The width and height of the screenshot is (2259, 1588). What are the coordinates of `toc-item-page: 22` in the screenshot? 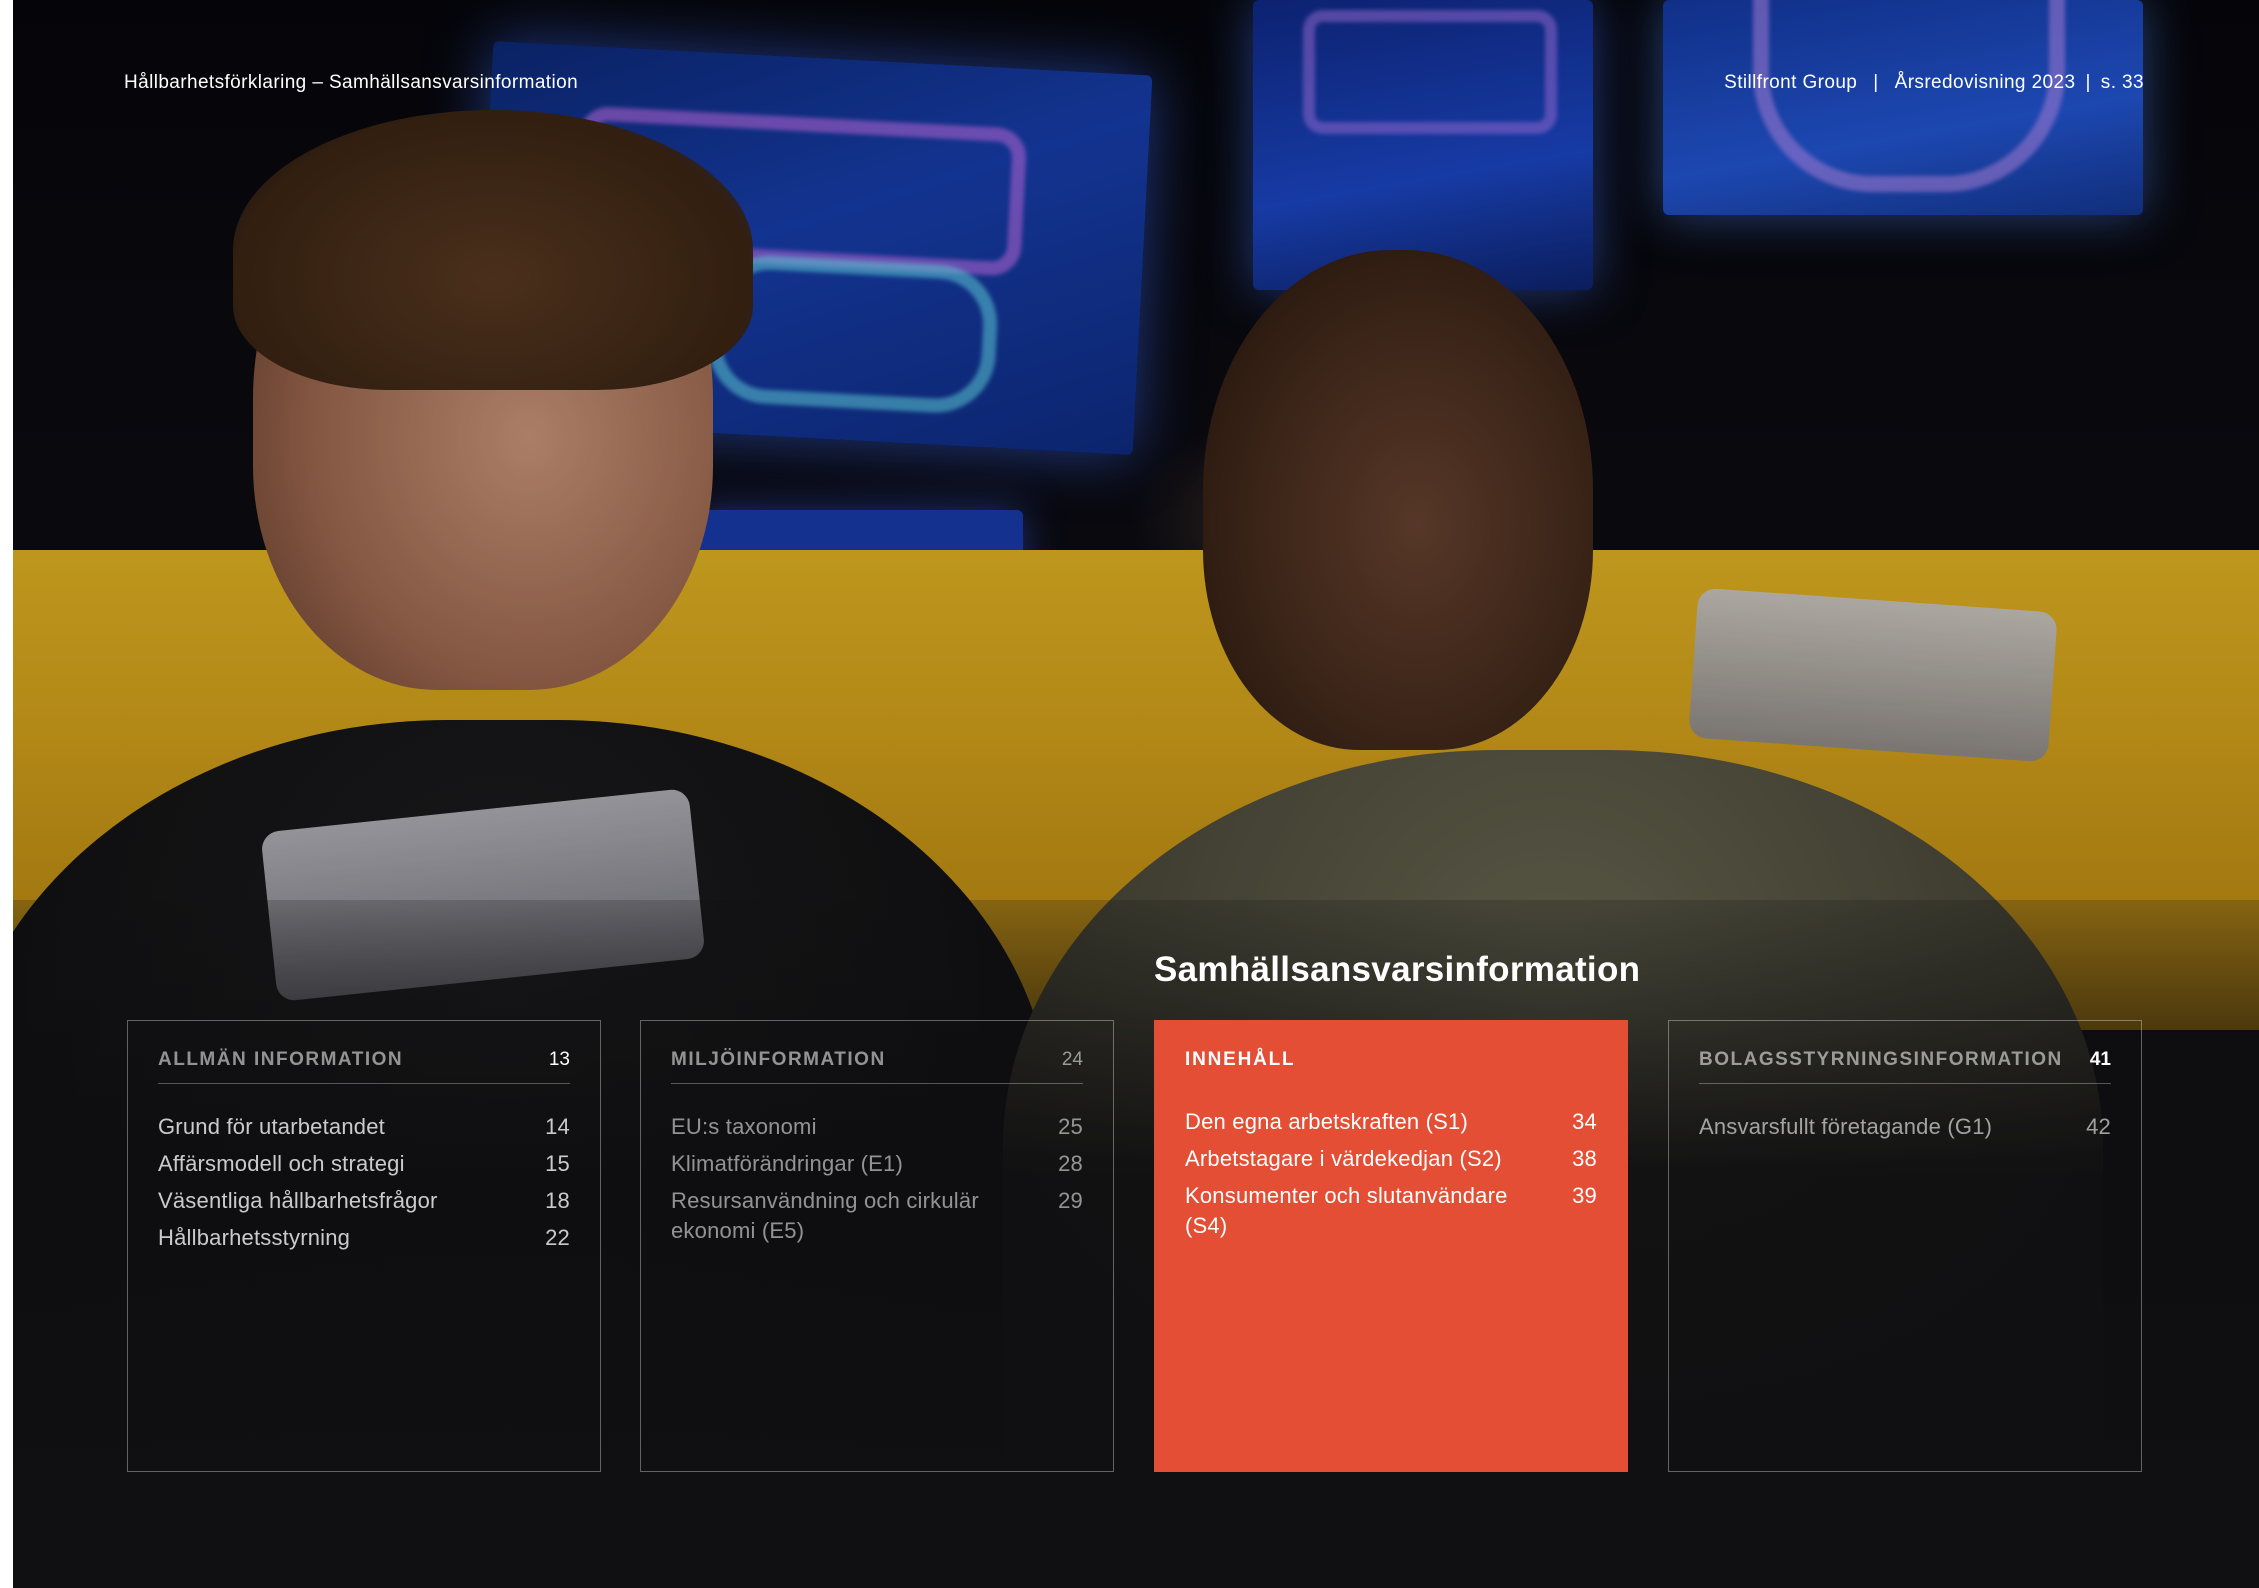 It's located at (557, 1237).